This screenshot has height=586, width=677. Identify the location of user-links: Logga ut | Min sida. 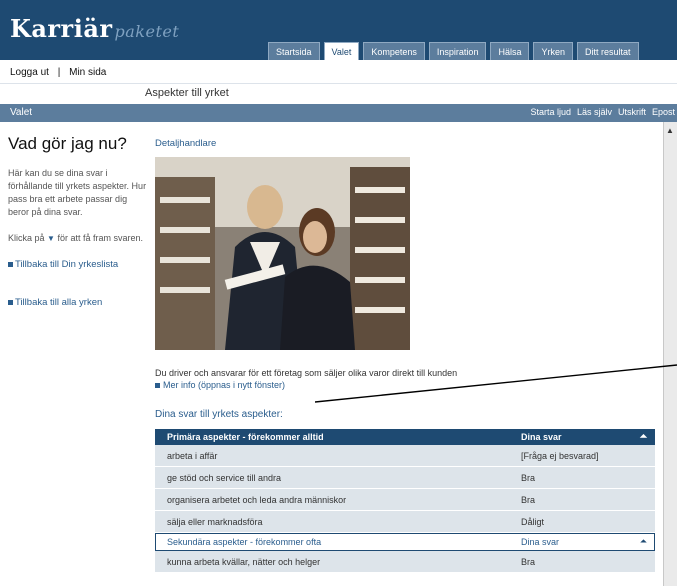
(61, 72).